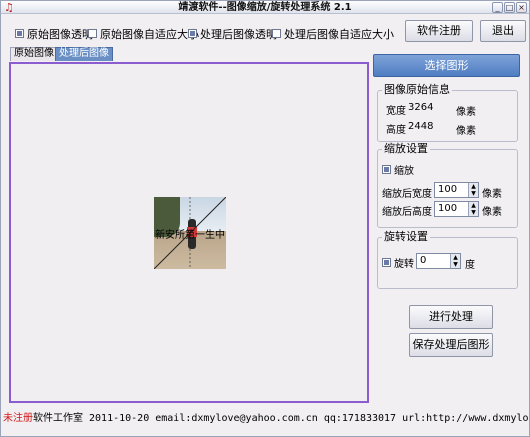  I want to click on group-title: 图像原始信息, so click(417, 89).